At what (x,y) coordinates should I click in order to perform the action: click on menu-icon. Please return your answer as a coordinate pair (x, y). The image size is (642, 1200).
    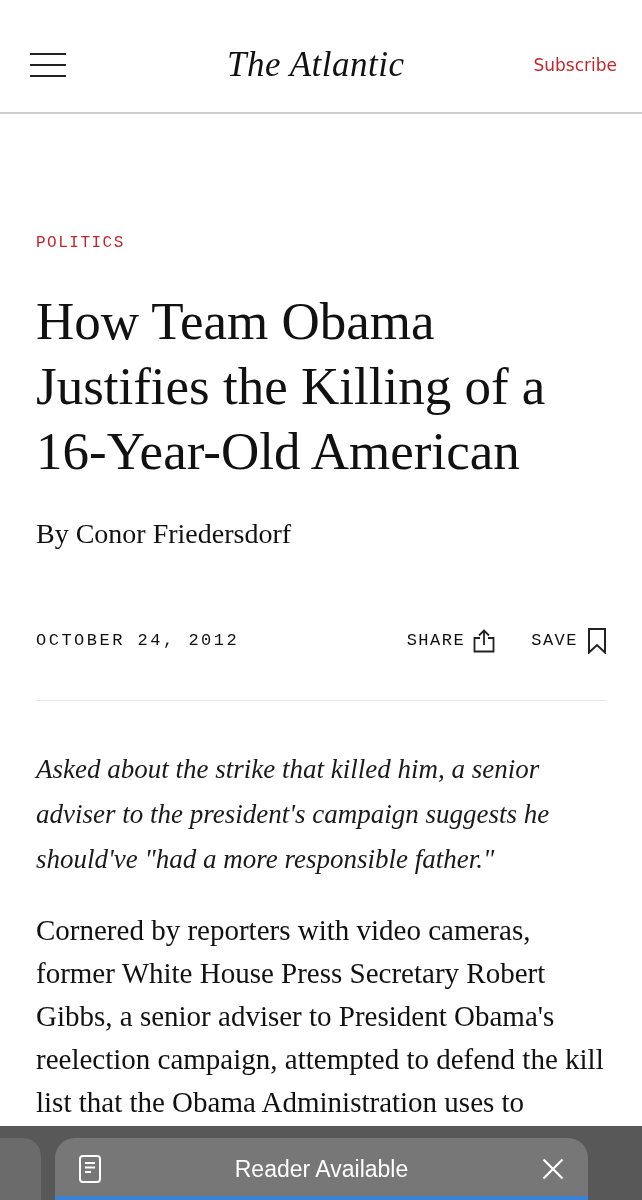
    Looking at the image, I should click on (48, 65).